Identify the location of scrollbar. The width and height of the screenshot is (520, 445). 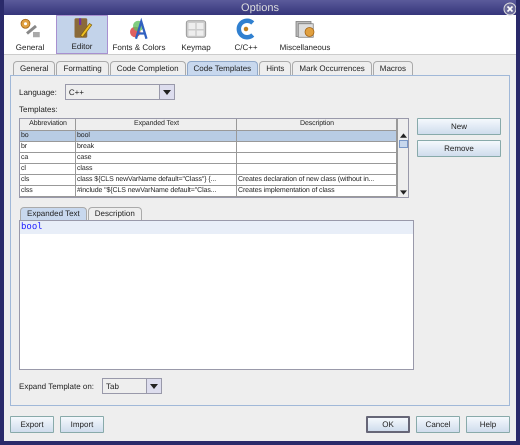
(402, 158).